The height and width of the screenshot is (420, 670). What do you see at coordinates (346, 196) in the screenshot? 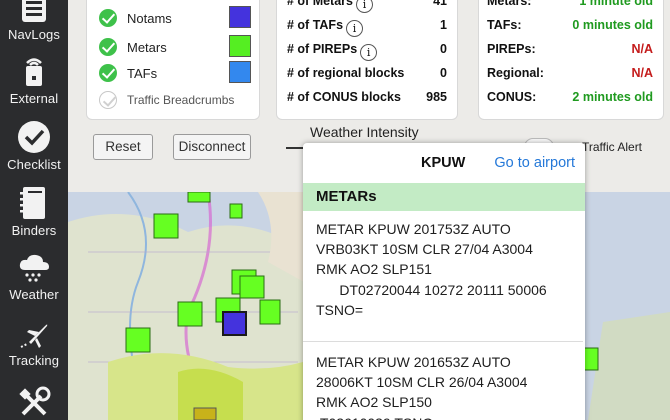
I see `section-title: METARs` at bounding box center [346, 196].